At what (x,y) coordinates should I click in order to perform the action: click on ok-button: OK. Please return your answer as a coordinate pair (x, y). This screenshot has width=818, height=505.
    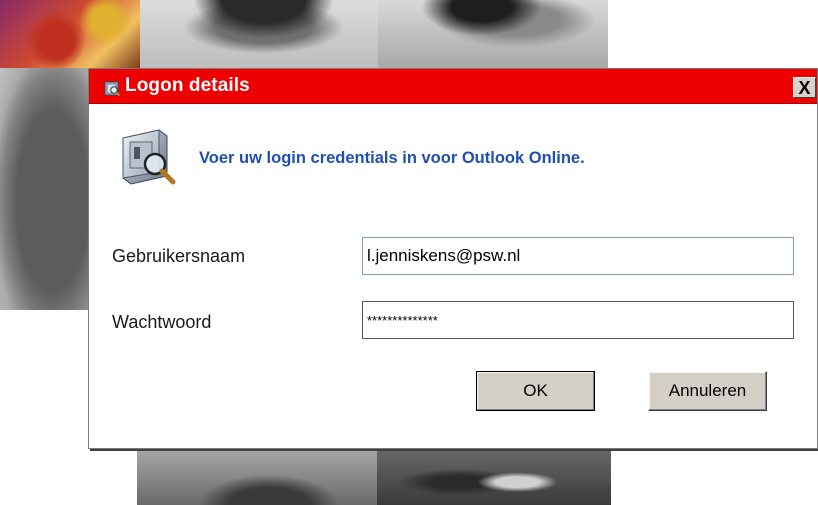
    Looking at the image, I should click on (535, 391).